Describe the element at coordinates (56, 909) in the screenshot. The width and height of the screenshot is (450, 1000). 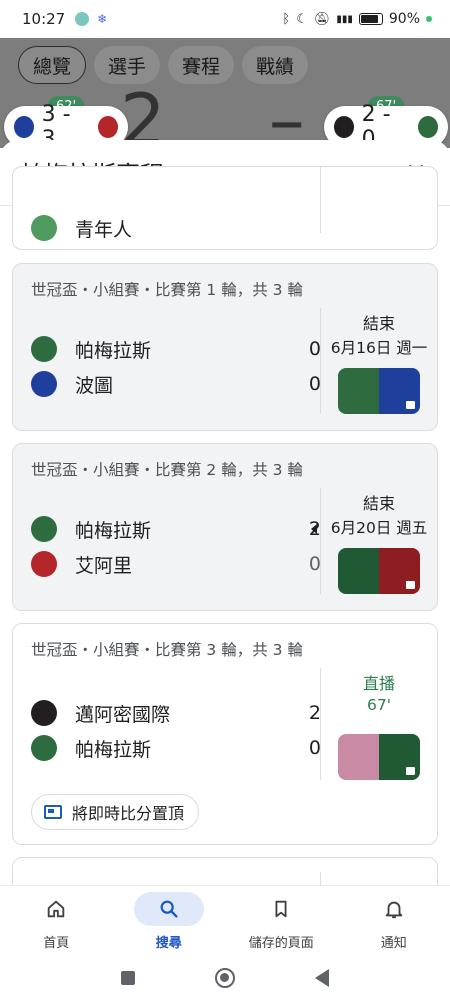
I see `home-icon` at that location.